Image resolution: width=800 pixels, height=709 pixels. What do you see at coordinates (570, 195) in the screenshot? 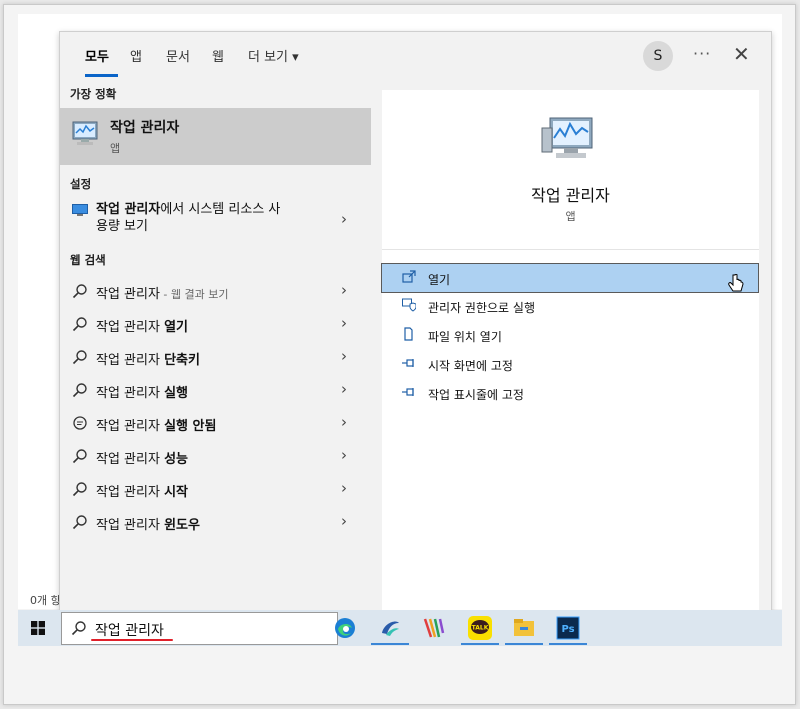
I see `detail-app-name: 작업 관리자` at bounding box center [570, 195].